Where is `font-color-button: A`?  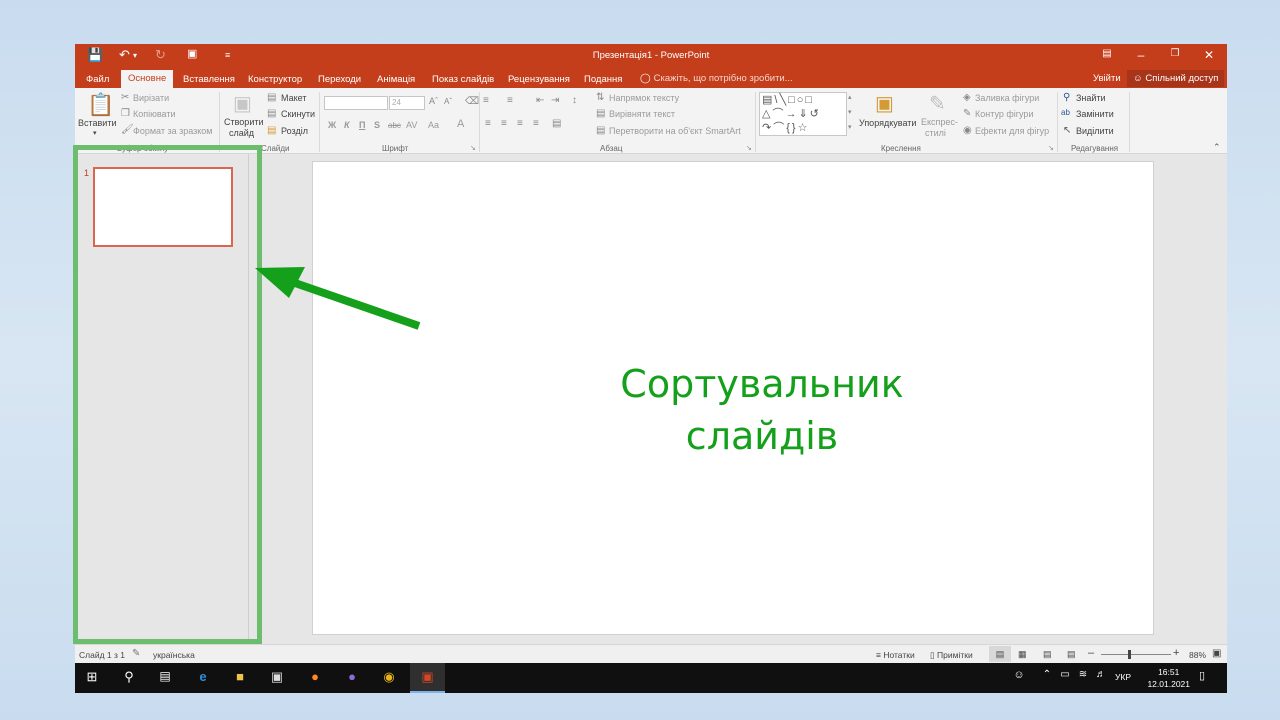 font-color-button: A is located at coordinates (460, 124).